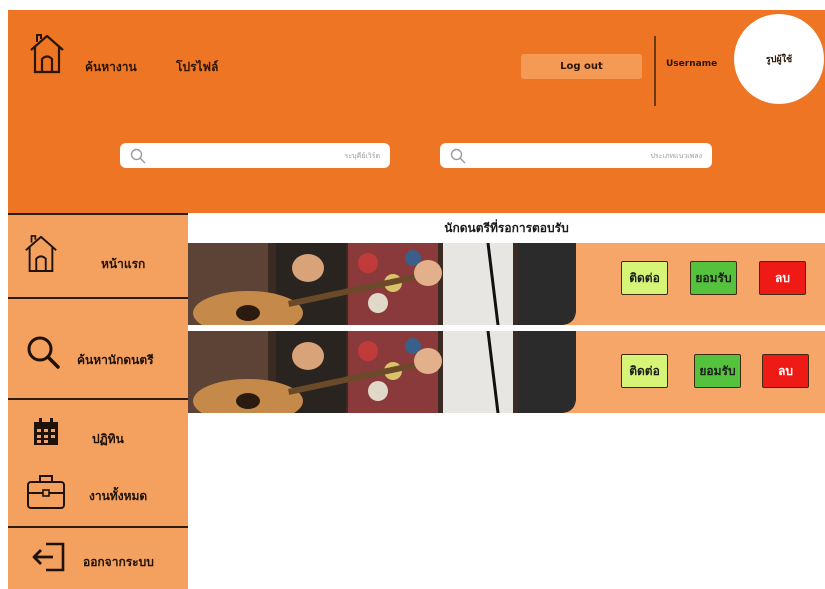 This screenshot has width=825, height=589. Describe the element at coordinates (581, 66) in the screenshot. I see `logout-button: Log out` at that location.